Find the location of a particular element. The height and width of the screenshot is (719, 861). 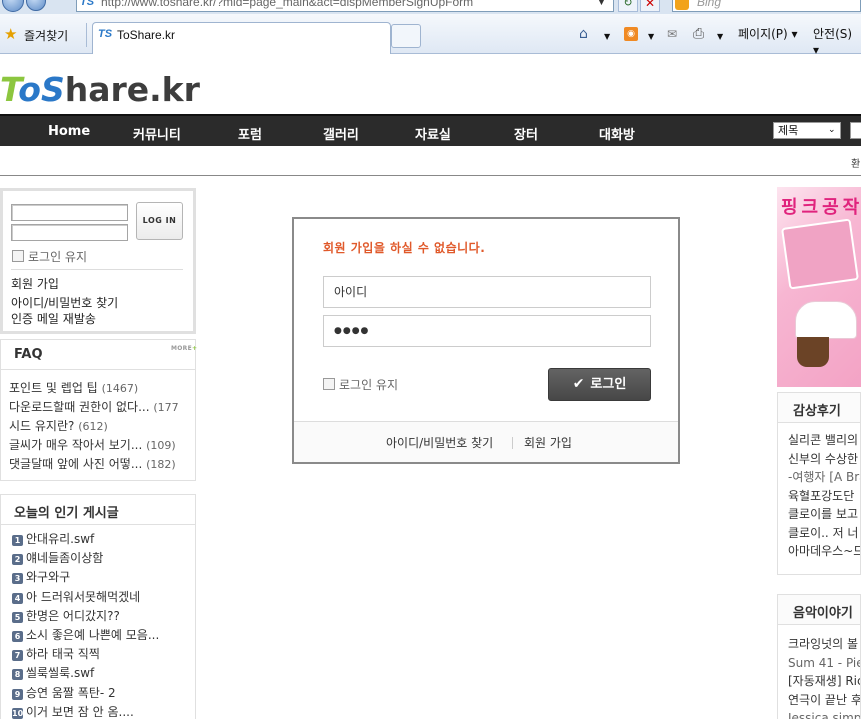

review-item: 신부의 수상한 is located at coordinates (824, 459).